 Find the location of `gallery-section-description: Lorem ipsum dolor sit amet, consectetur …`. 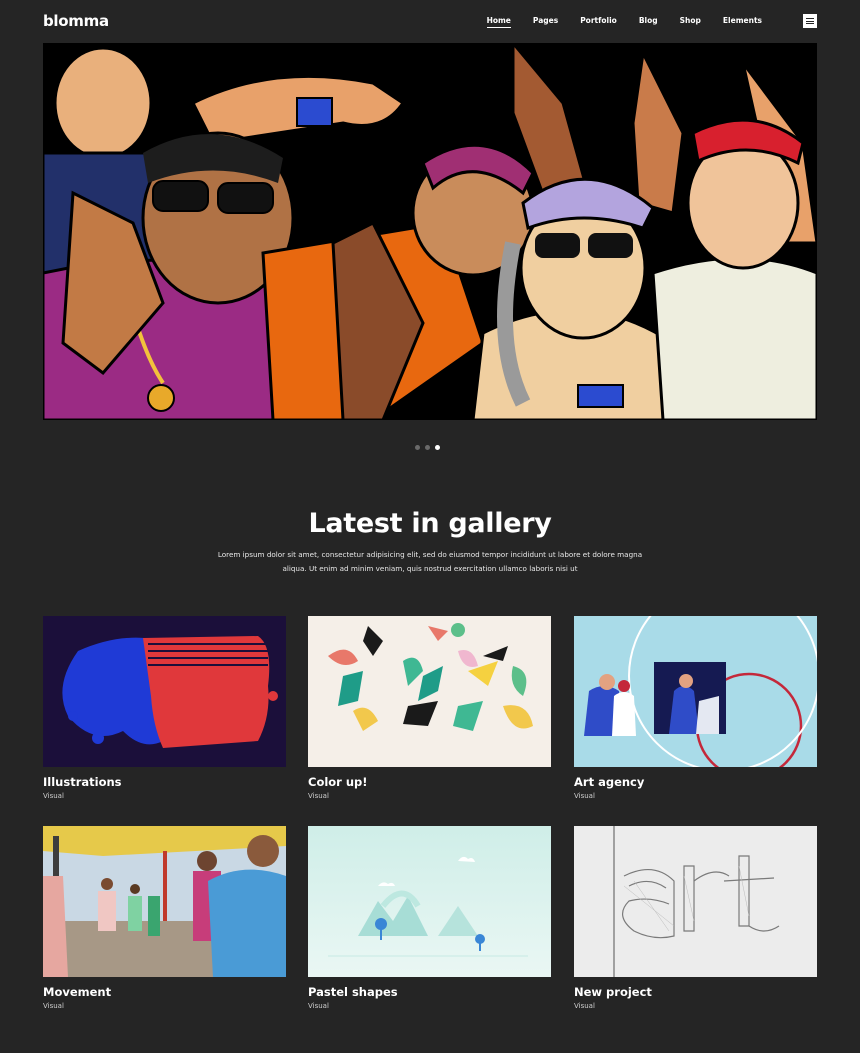

gallery-section-description: Lorem ipsum dolor sit amet, consectetur … is located at coordinates (430, 561).